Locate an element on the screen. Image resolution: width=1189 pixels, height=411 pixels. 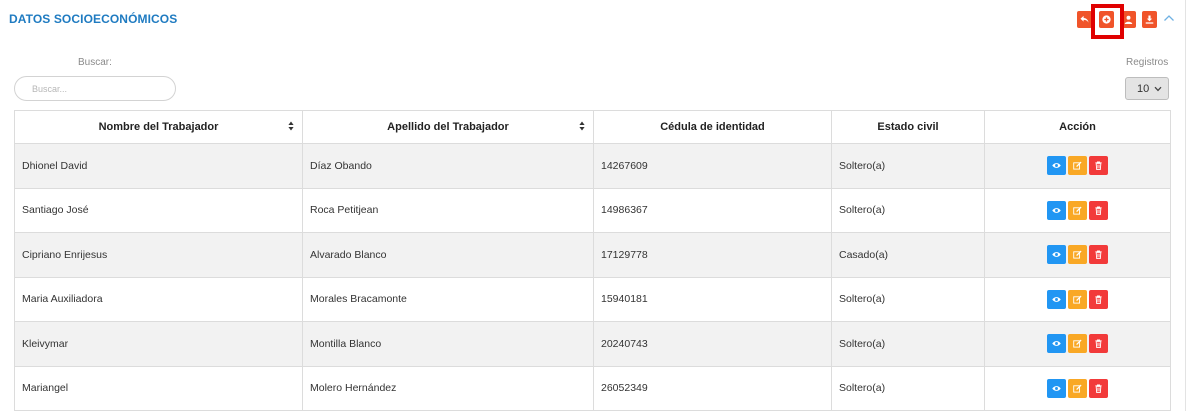
cell-apellido: Montilla Blanco is located at coordinates (448, 344).